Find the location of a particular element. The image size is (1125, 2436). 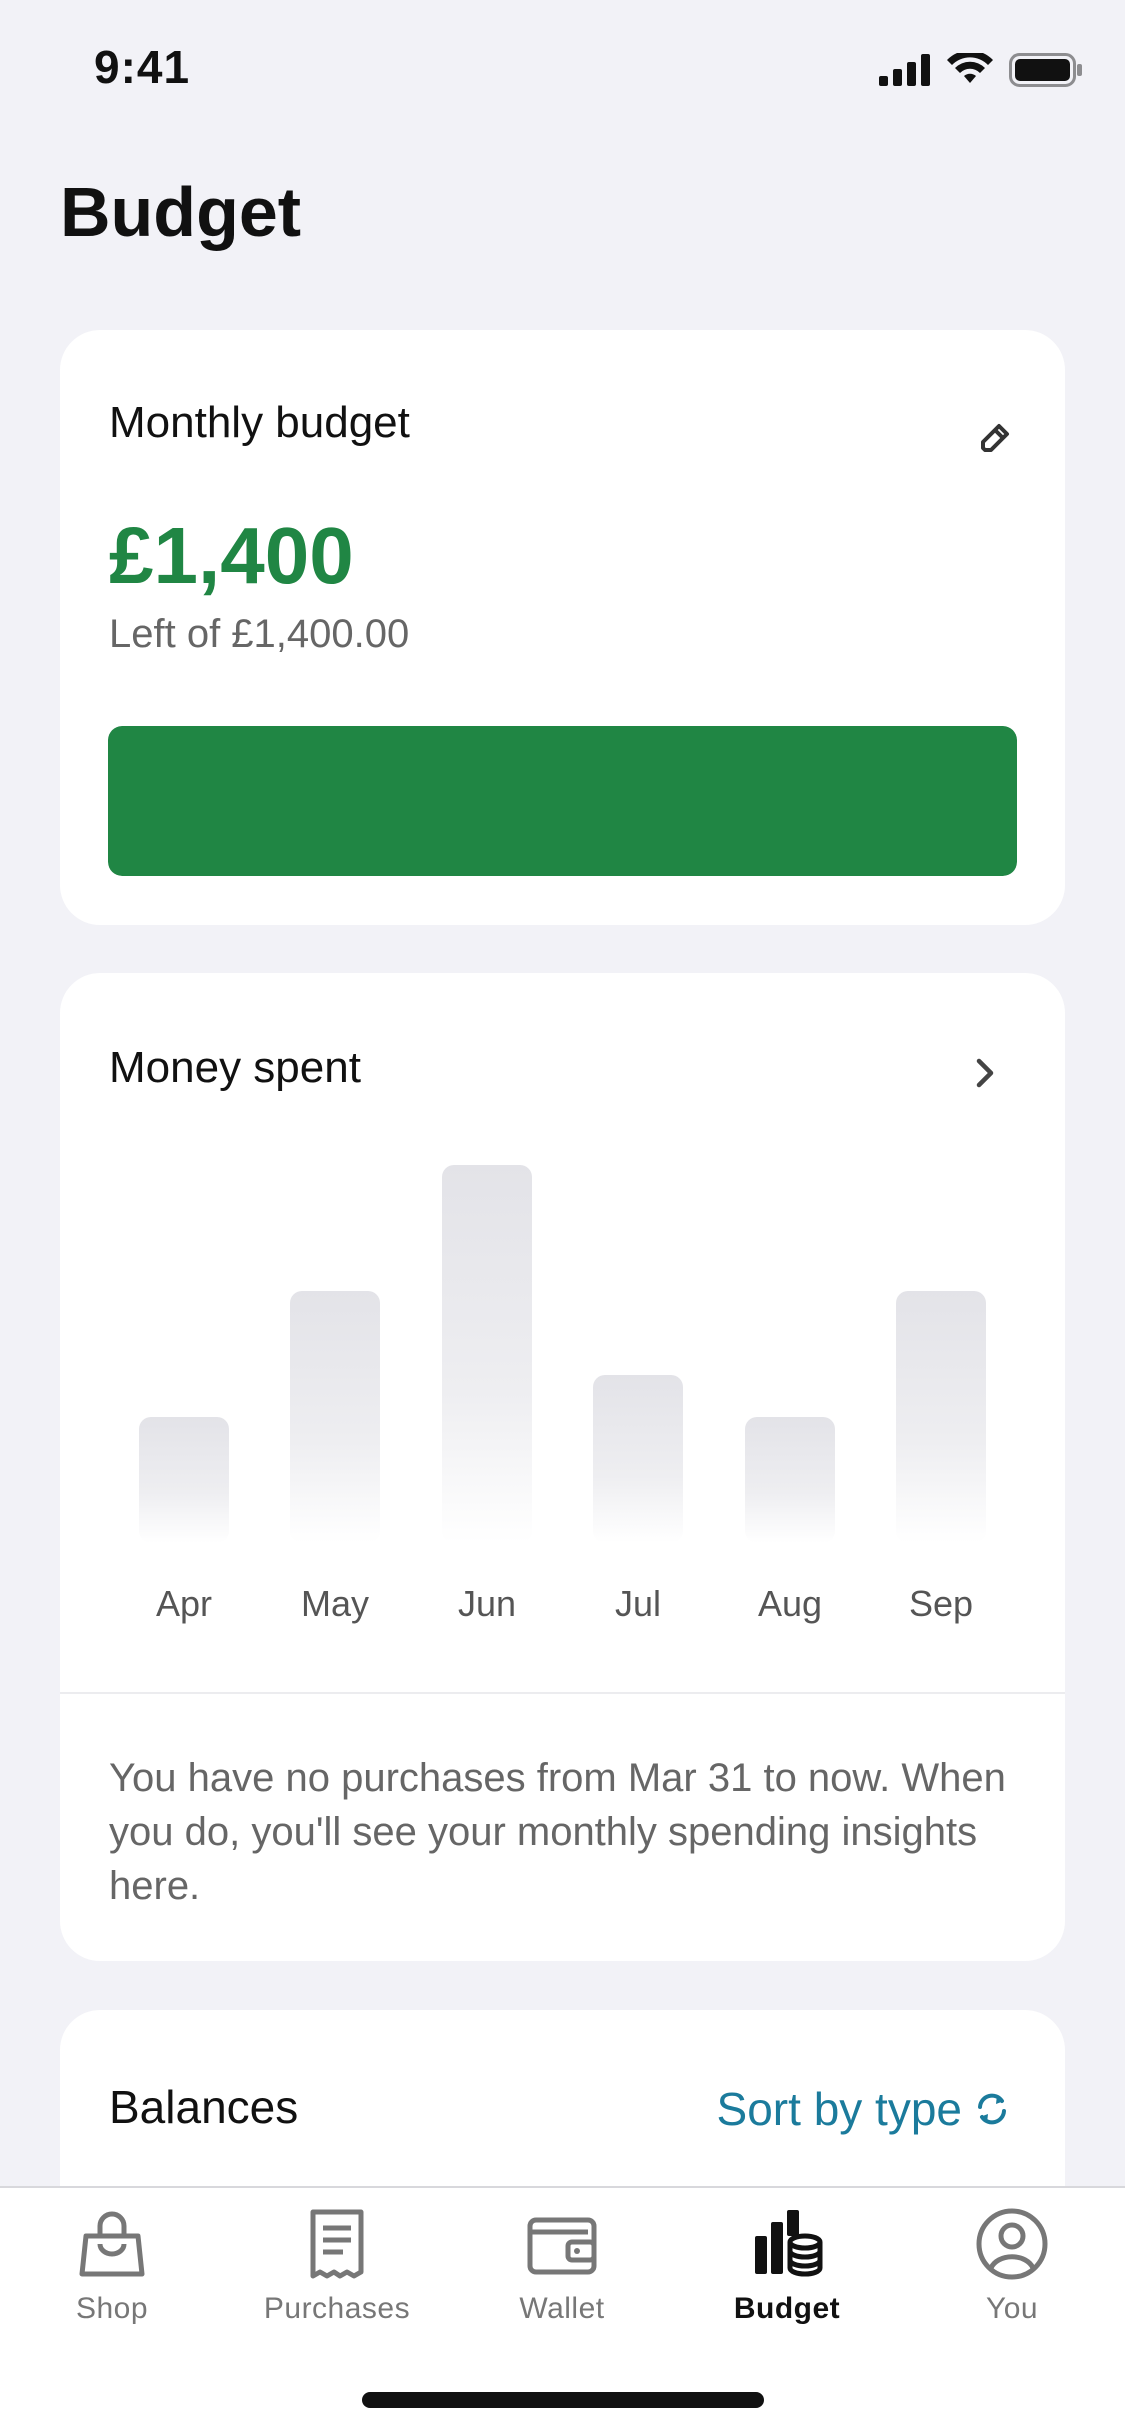

chart-bar-may is located at coordinates (335, 1417).